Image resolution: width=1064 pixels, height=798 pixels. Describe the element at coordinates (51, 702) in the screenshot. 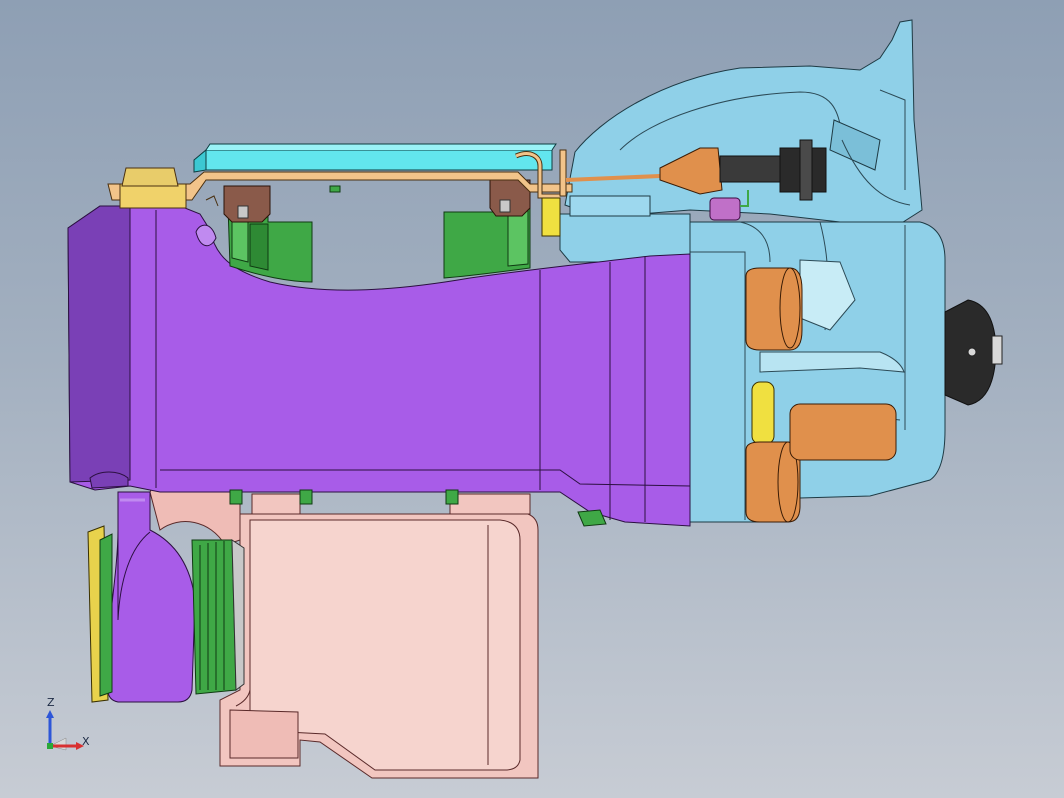

I see `z-axis-label: Z` at that location.